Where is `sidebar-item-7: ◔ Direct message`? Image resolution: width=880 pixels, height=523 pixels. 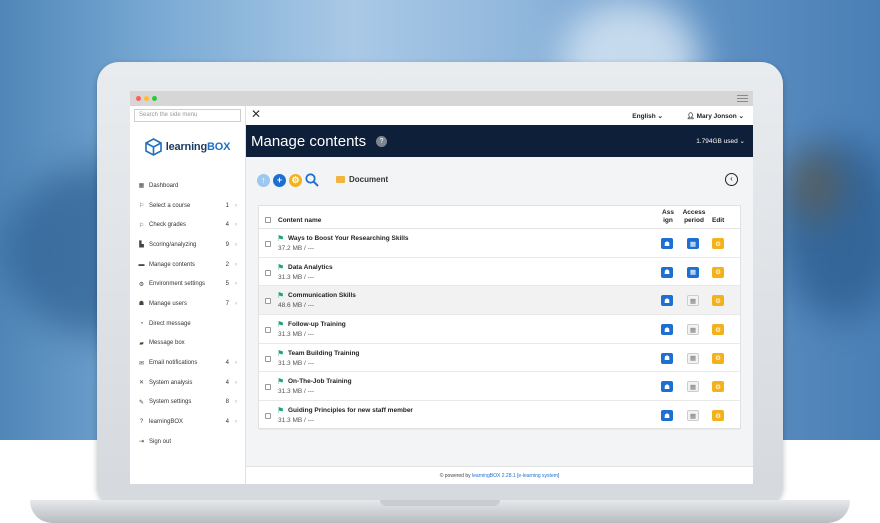
sidebar-item-7: ◔ Direct message is located at coordinates (187, 324).